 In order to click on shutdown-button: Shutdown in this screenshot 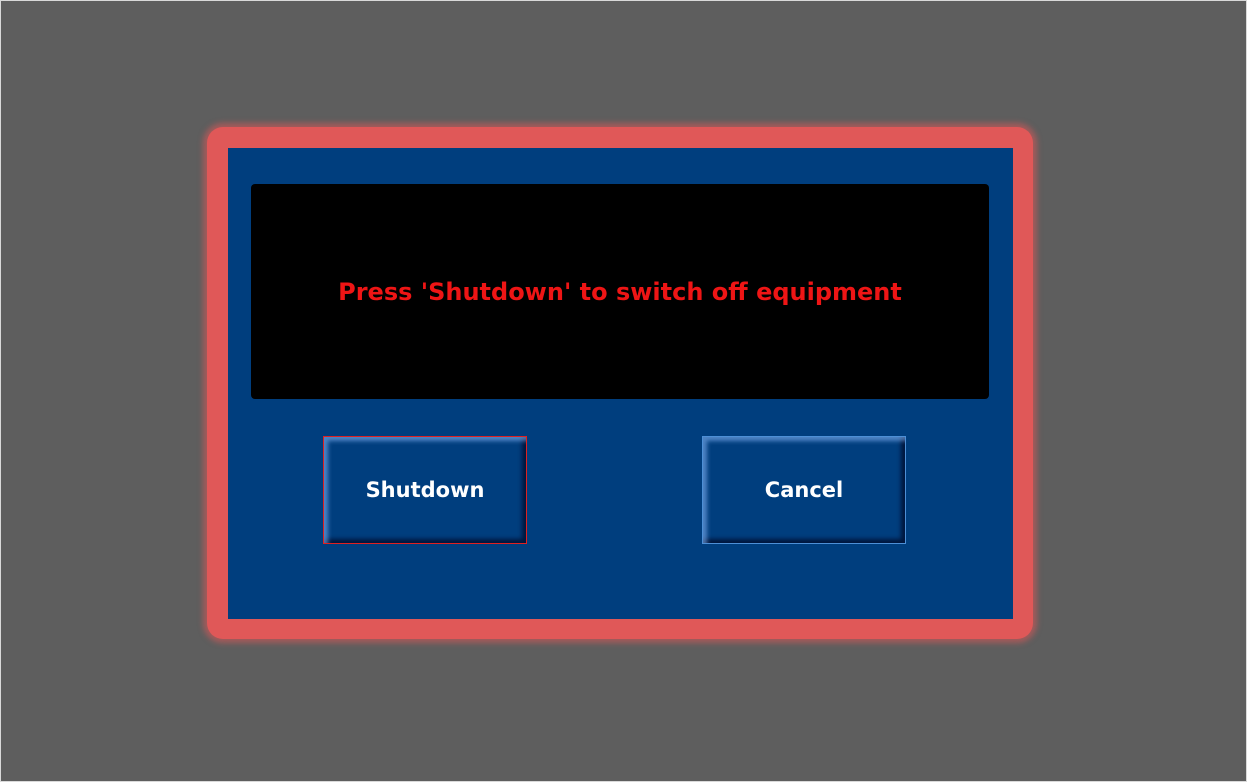, I will do `click(425, 490)`.